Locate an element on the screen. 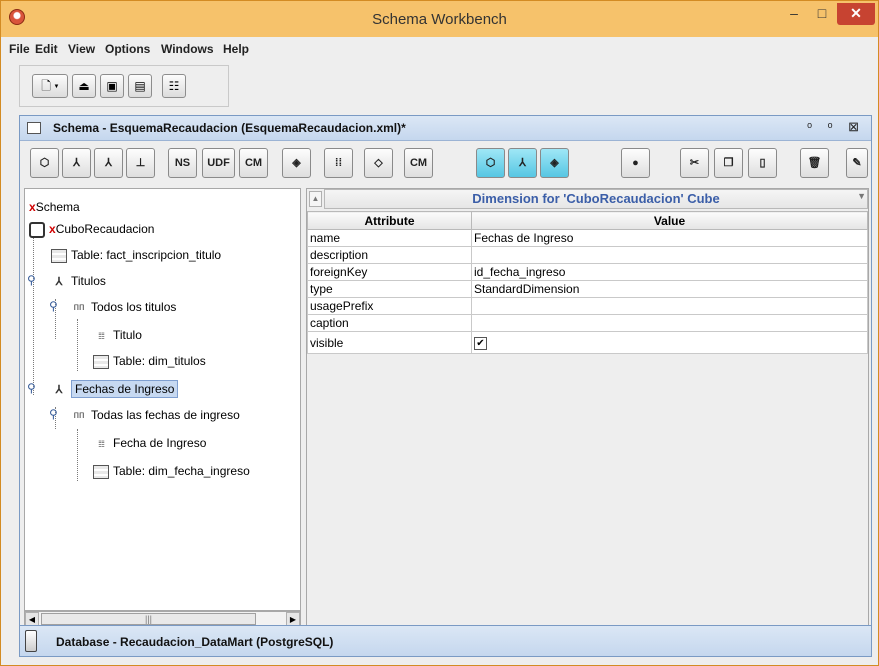 This screenshot has width=879, height=666. tree-node-label: Fecha de Ingreso is located at coordinates (160, 443).